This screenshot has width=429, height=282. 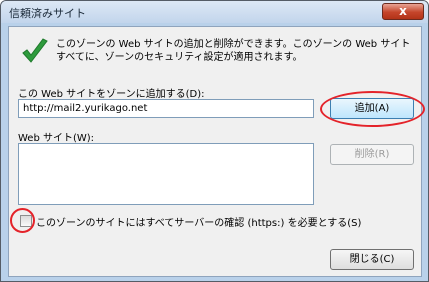 I want to click on checkmark-icon, so click(x=35, y=50).